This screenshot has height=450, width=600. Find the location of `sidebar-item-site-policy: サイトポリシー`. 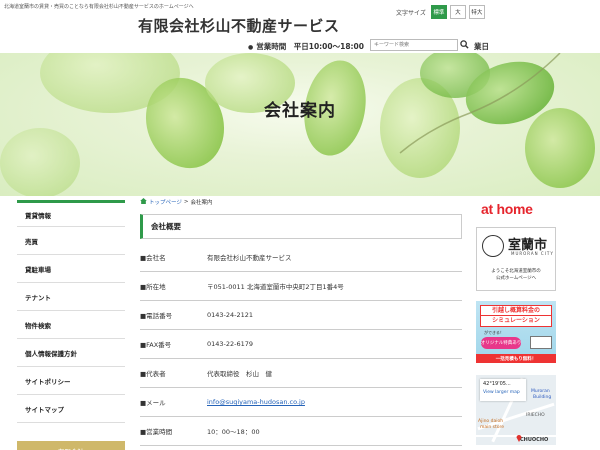

sidebar-item-site-policy: サイトポリシー is located at coordinates (71, 381).